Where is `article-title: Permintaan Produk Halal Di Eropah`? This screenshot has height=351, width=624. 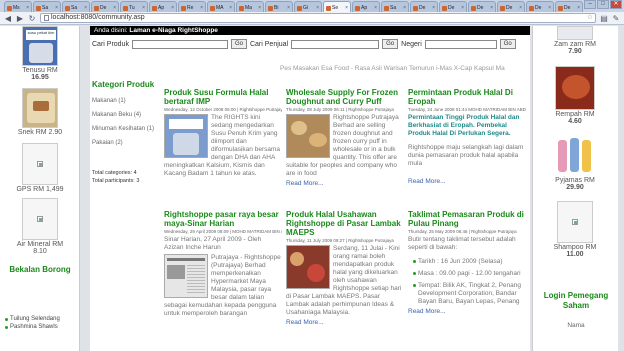
article-title: Permintaan Produk Halal Di Eropah is located at coordinates (467, 97).